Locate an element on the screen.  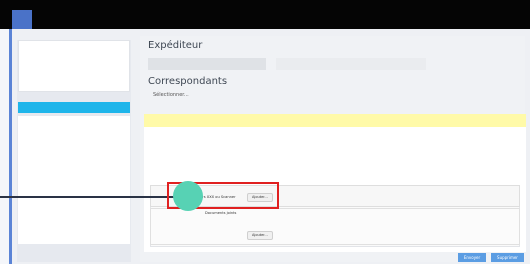
send-button: Envoyer is located at coordinates (472, 257).